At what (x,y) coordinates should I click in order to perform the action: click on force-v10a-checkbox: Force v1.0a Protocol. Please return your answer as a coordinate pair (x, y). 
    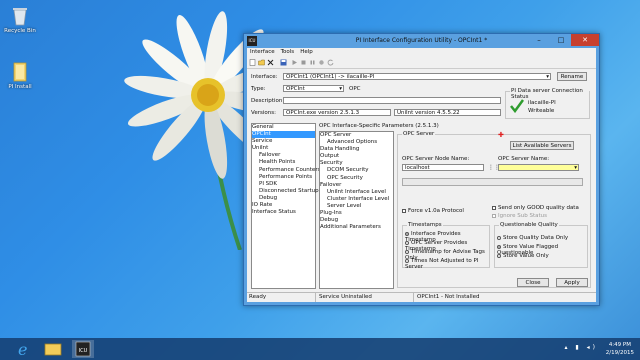
    Looking at the image, I should click on (433, 211).